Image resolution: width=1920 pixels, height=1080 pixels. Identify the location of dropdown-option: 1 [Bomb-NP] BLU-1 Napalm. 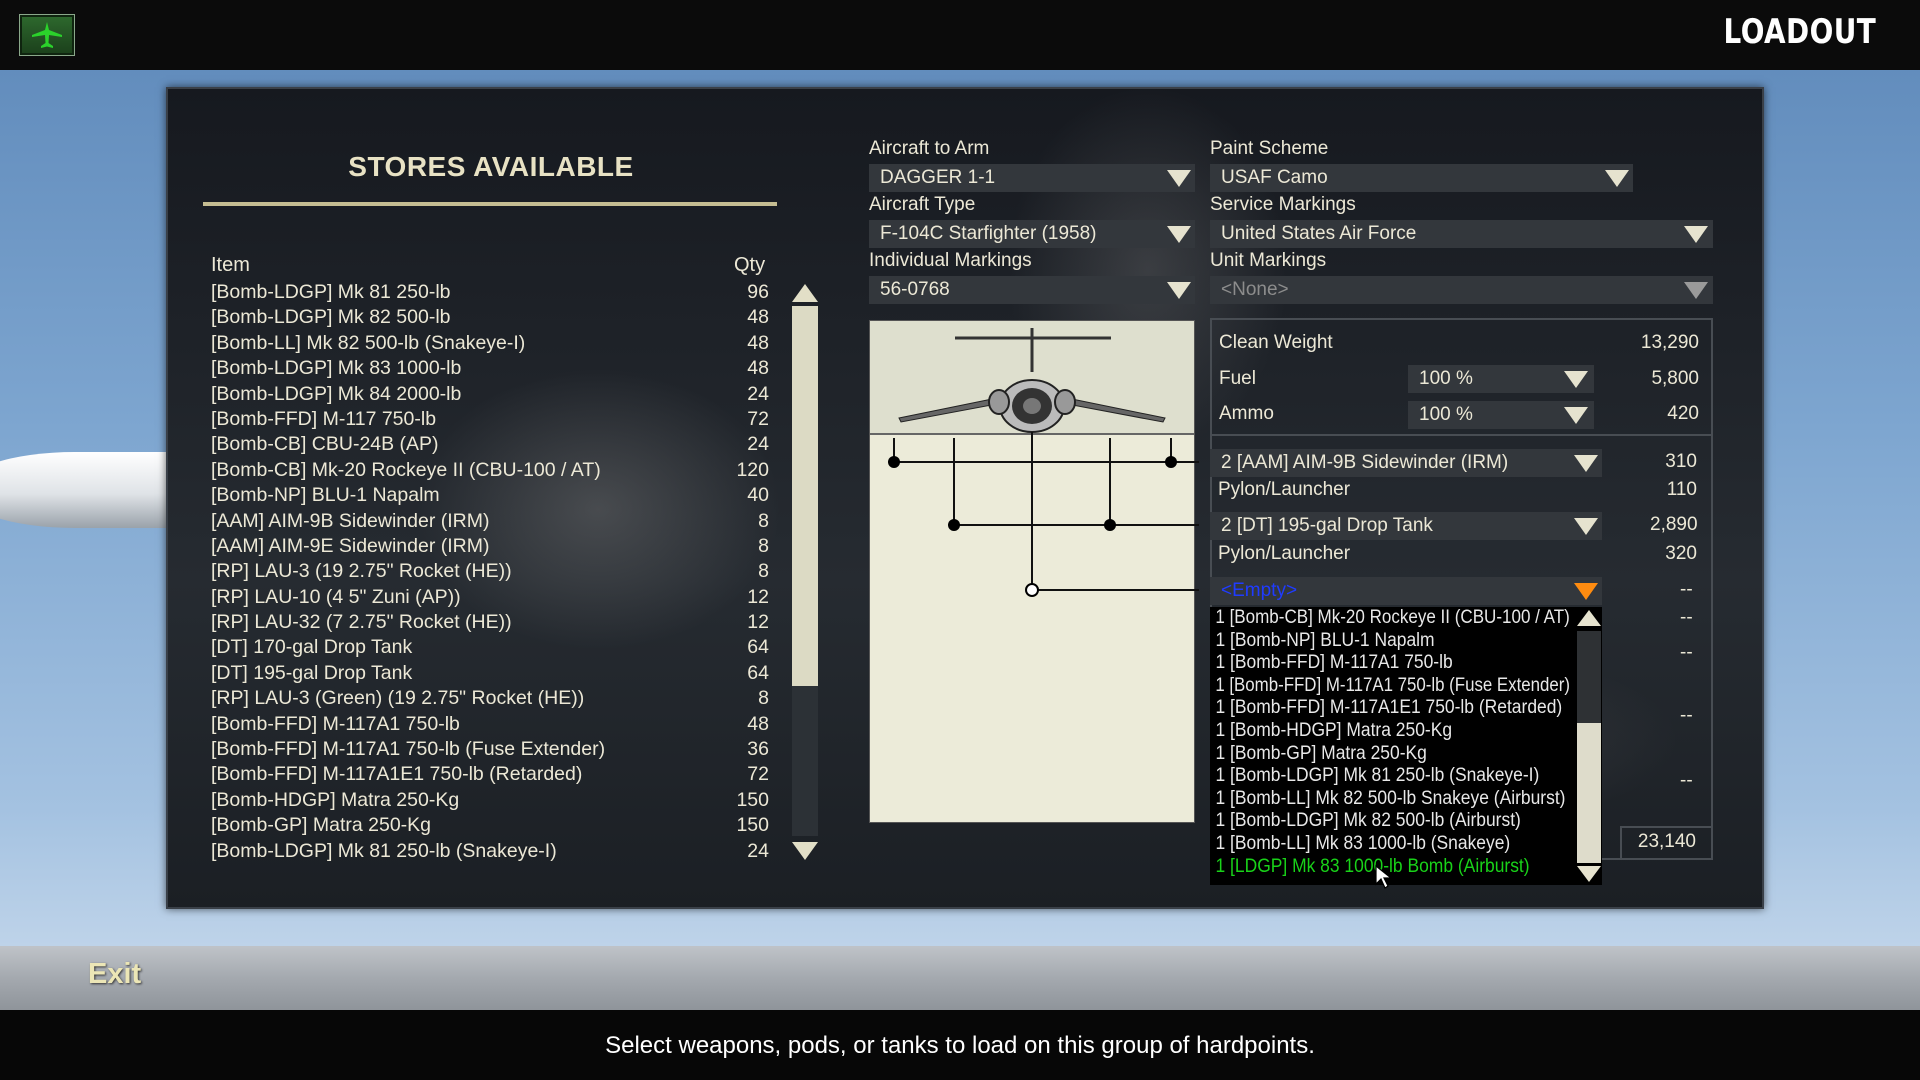
(1390, 641).